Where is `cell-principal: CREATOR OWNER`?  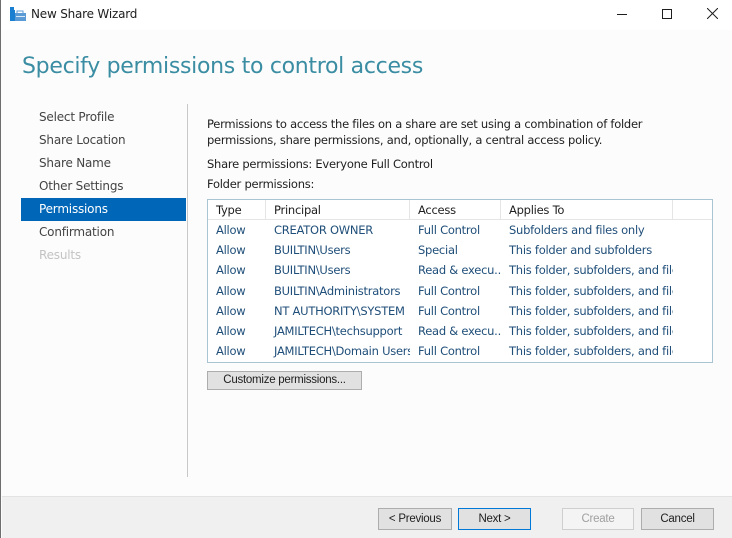
cell-principal: CREATOR OWNER is located at coordinates (324, 230).